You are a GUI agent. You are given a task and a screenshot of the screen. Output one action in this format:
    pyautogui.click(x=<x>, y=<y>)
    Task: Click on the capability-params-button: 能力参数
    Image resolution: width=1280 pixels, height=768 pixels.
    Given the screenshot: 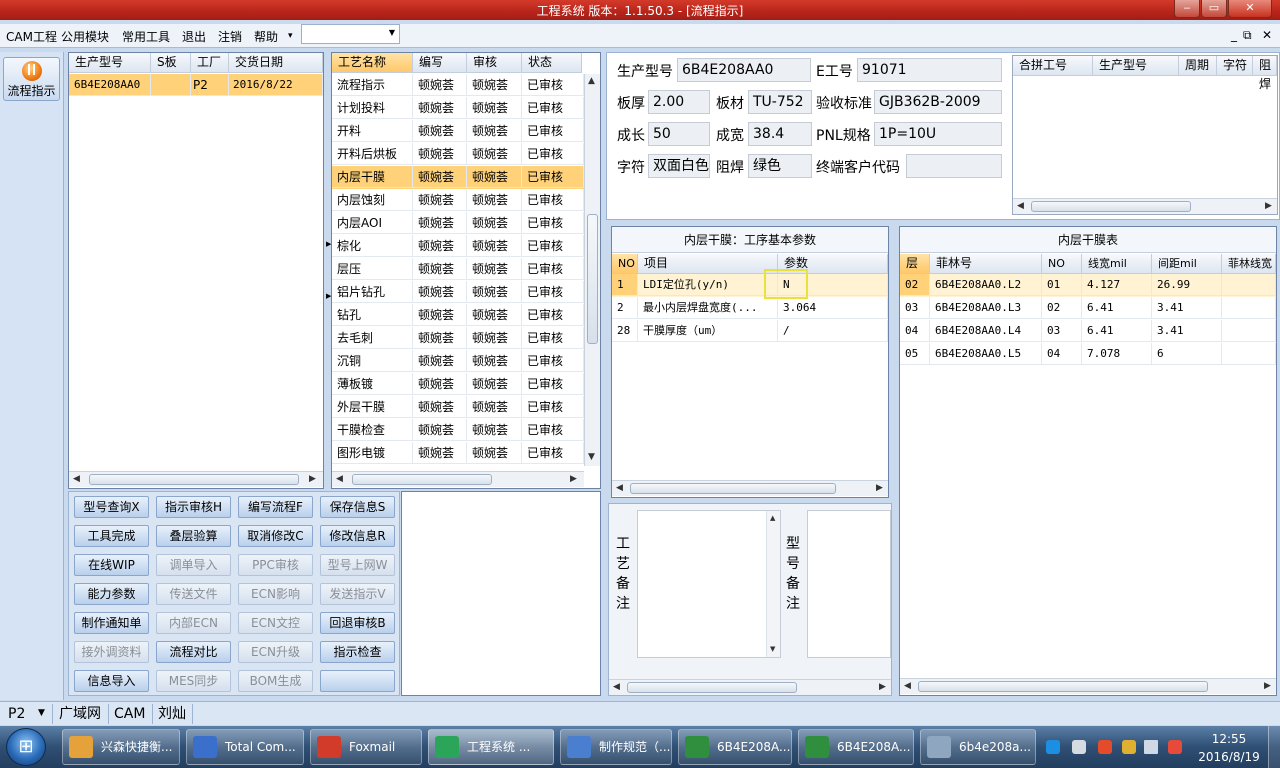 What is the action you would take?
    pyautogui.click(x=111, y=594)
    